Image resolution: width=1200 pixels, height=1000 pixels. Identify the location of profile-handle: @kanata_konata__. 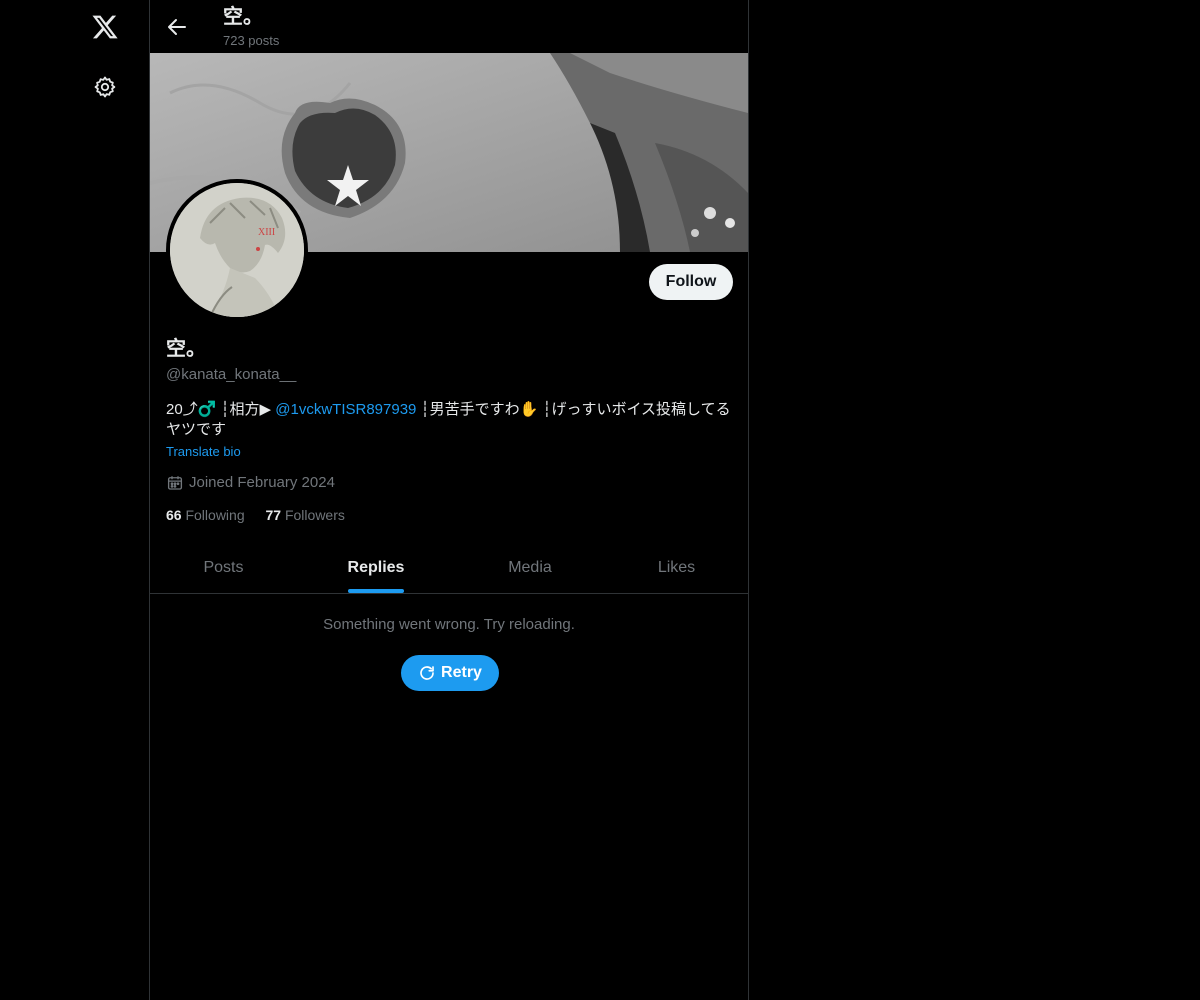
(231, 374).